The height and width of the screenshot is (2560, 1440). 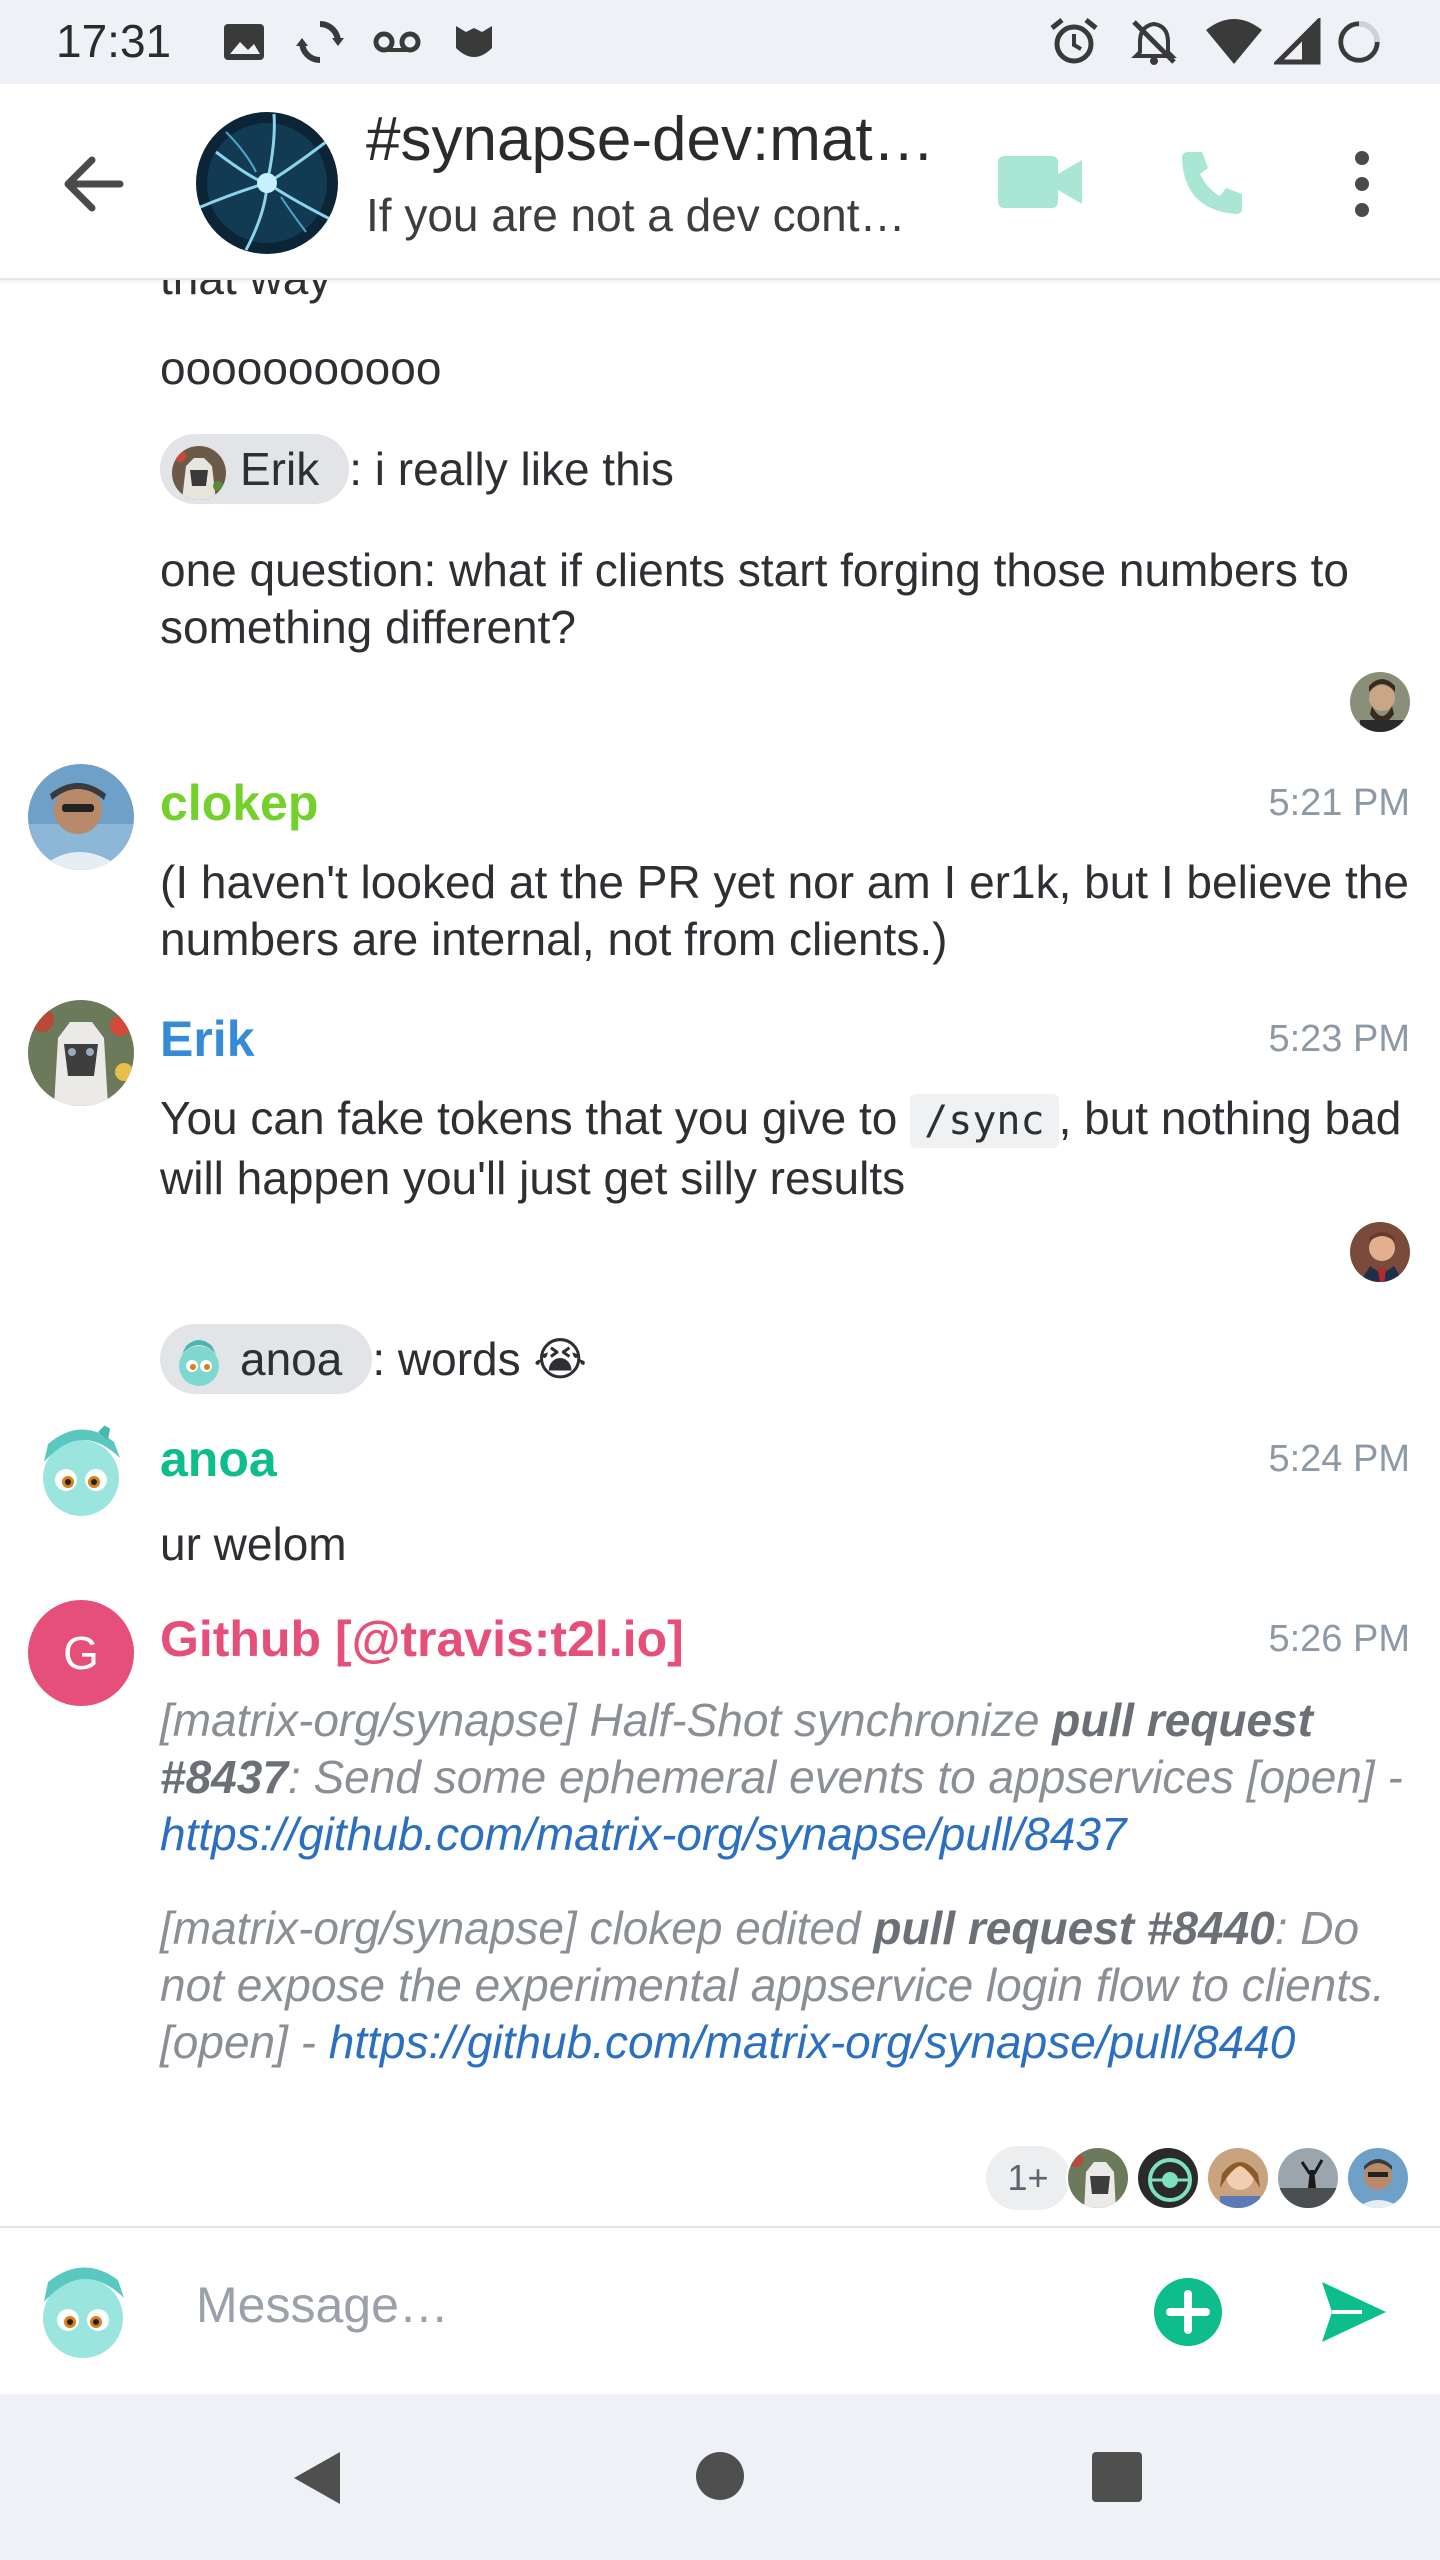 What do you see at coordinates (1339, 803) in the screenshot?
I see `timestamp: 5:21 PM` at bounding box center [1339, 803].